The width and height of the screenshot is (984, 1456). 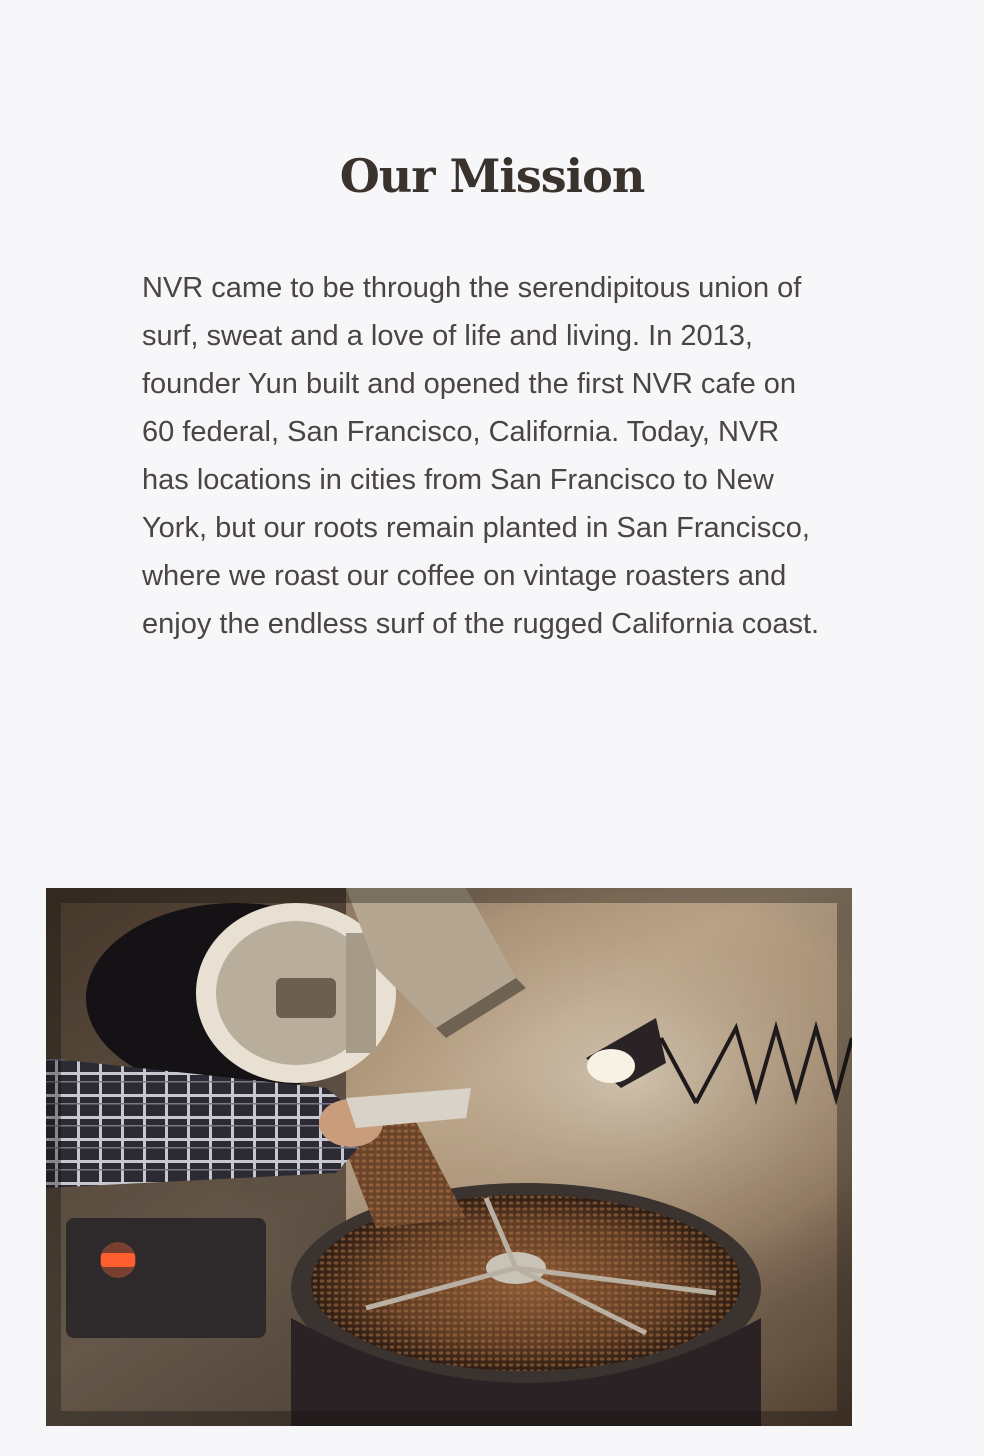 I want to click on mission-title: Our Mission, so click(x=492, y=176).